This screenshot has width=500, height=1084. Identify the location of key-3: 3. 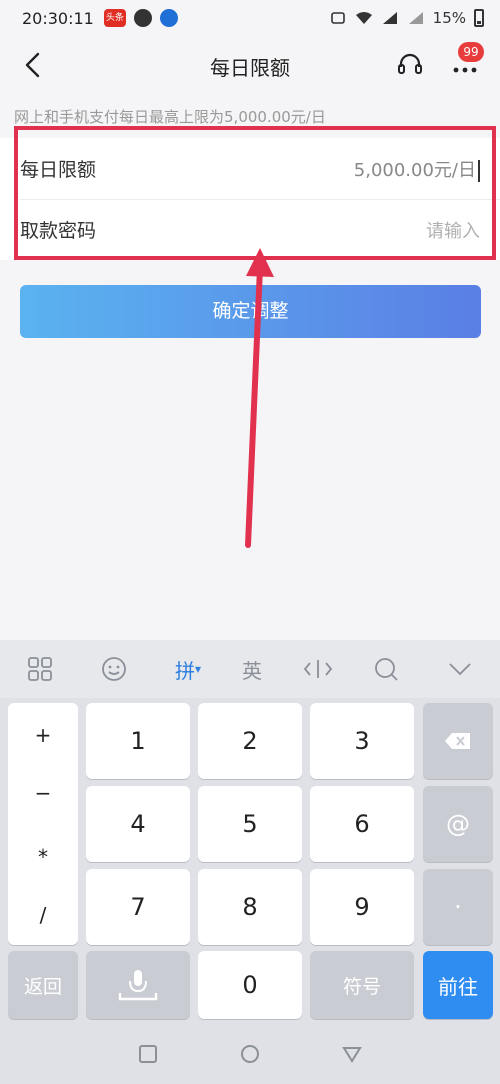
(362, 741).